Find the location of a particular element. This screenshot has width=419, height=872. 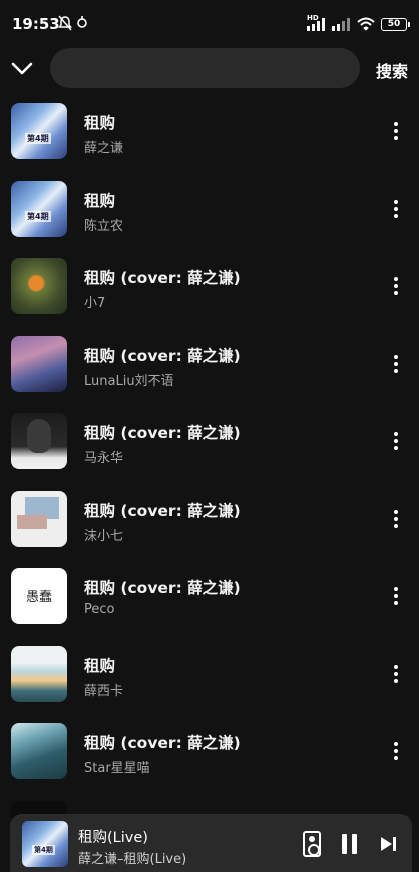

list-item: 租购 (cover: 薛之谦) 马永华 is located at coordinates (209, 441).